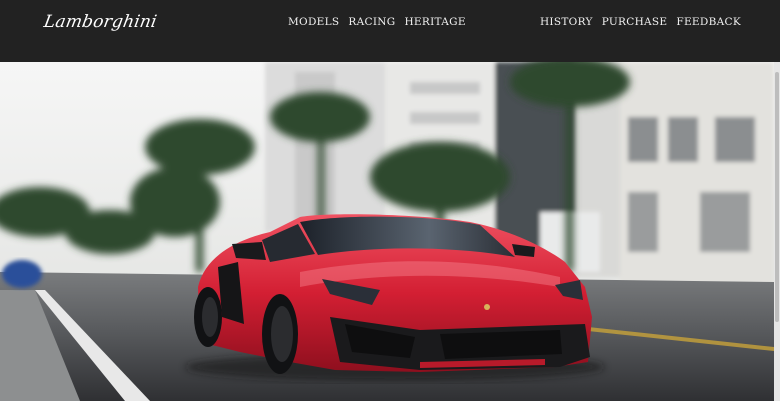 The image size is (780, 401). What do you see at coordinates (313, 22) in the screenshot?
I see `nav-link-models: MODELS` at bounding box center [313, 22].